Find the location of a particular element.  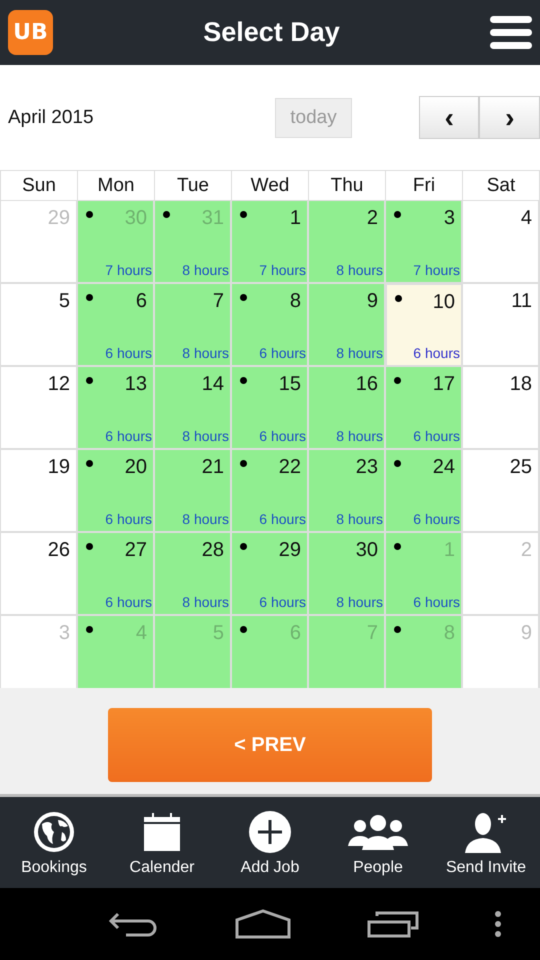

calendar-day: 22 6 hours is located at coordinates (270, 491).